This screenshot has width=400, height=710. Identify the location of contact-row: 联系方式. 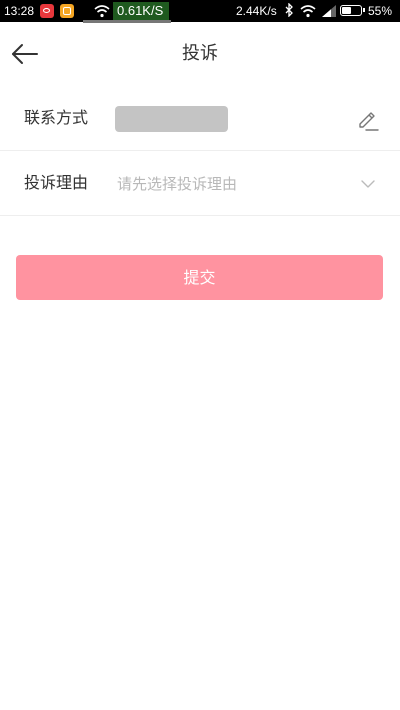
(200, 119).